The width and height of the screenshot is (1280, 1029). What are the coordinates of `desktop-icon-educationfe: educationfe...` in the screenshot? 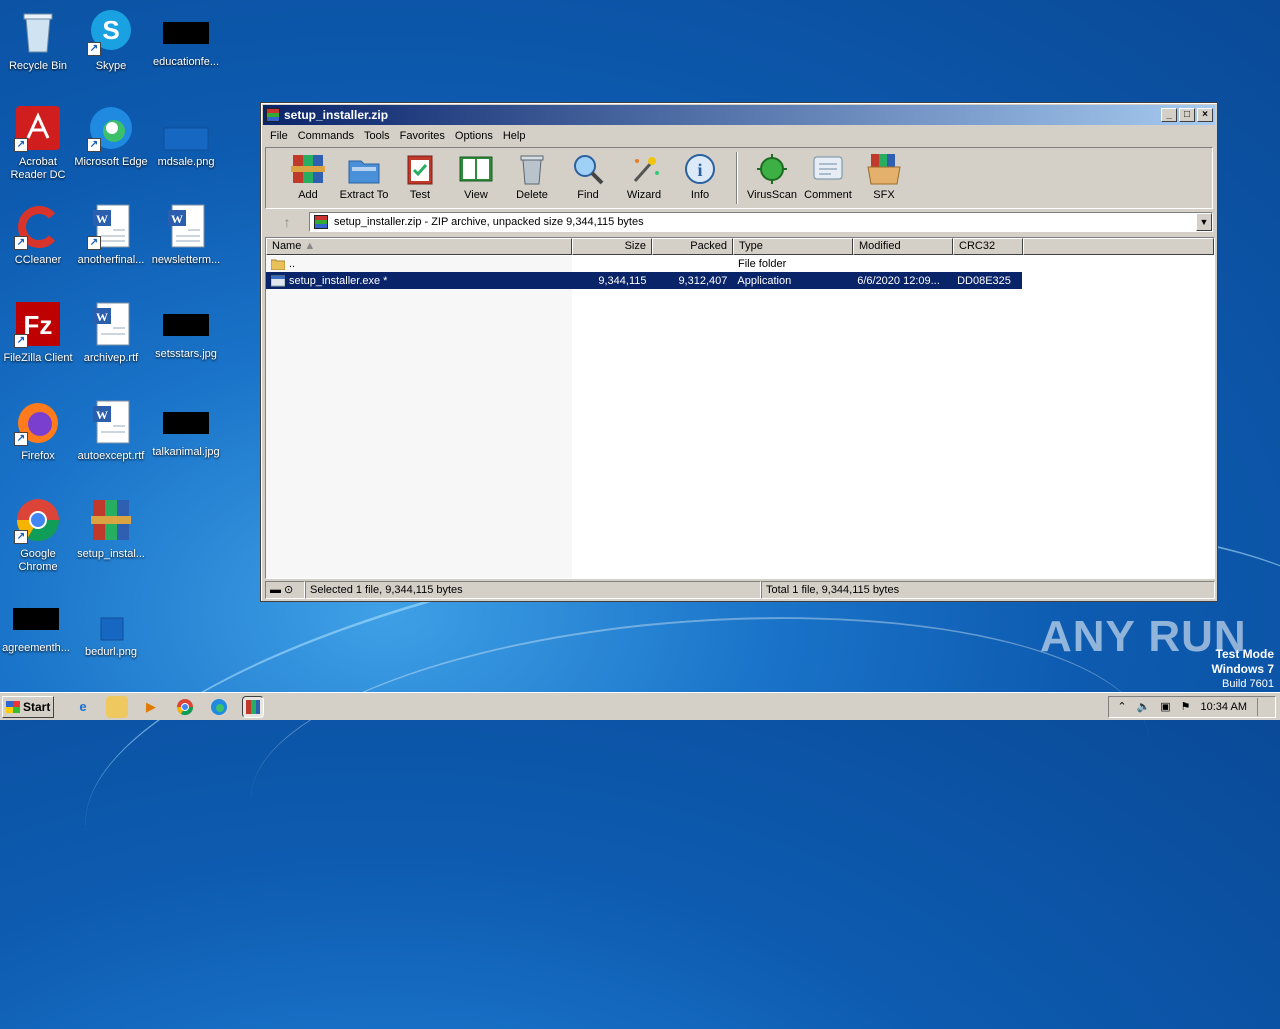 It's located at (186, 38).